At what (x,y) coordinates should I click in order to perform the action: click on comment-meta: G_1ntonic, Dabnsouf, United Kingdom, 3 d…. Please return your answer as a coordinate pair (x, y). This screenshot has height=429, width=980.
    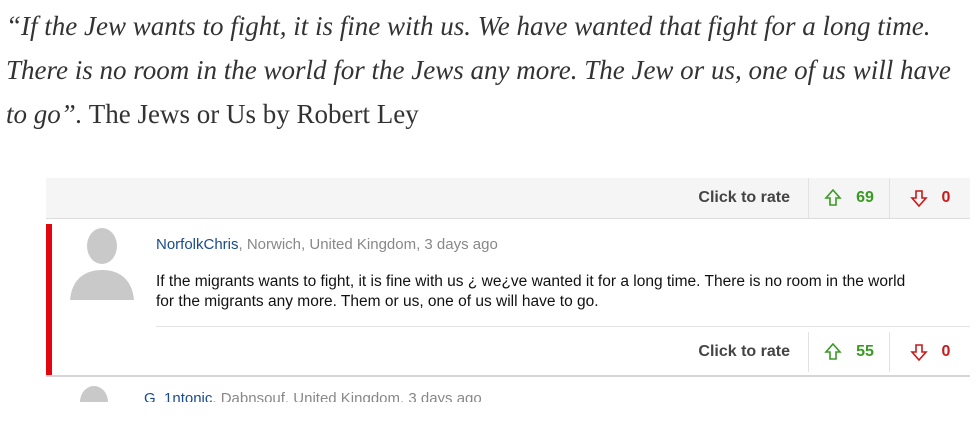
    Looking at the image, I should click on (313, 396).